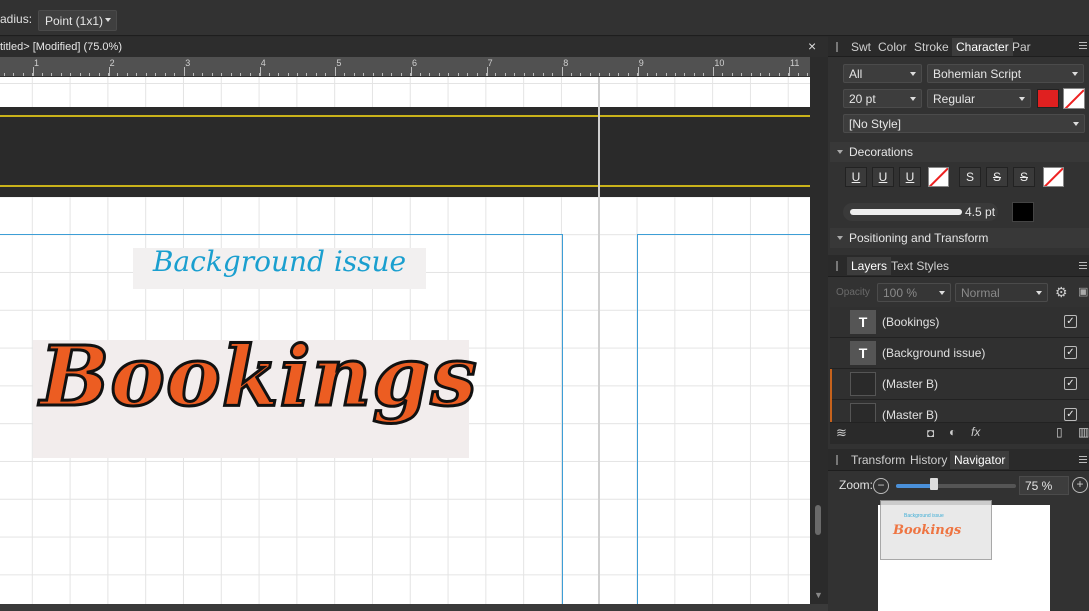 Image resolution: width=1089 pixels, height=611 pixels. I want to click on font-family-value: Bohemian Script, so click(977, 74).